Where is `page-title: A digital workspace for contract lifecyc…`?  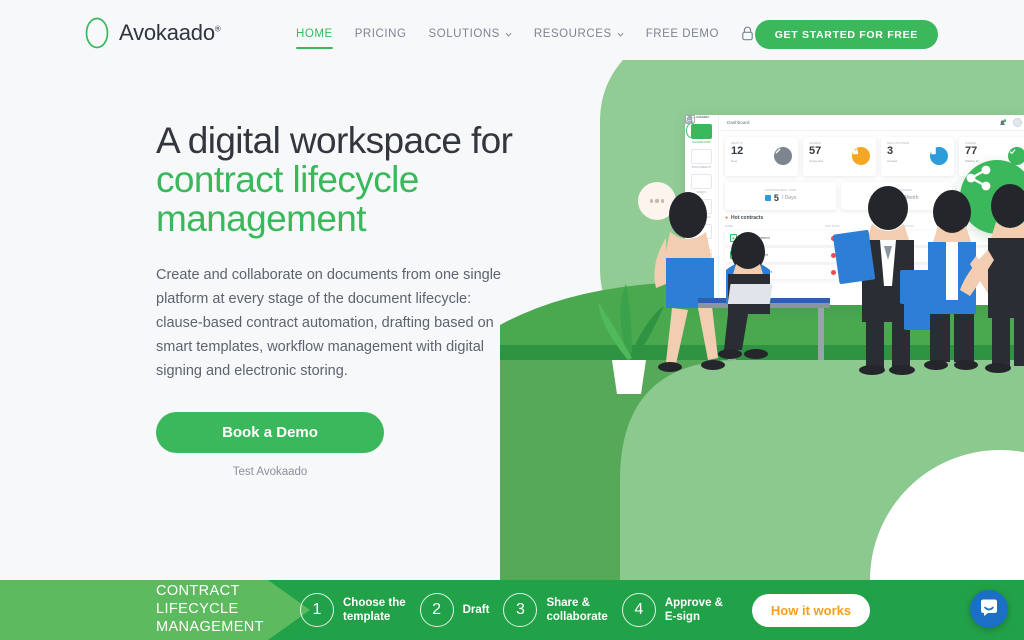 page-title: A digital workspace for contract lifecyc… is located at coordinates (356, 179).